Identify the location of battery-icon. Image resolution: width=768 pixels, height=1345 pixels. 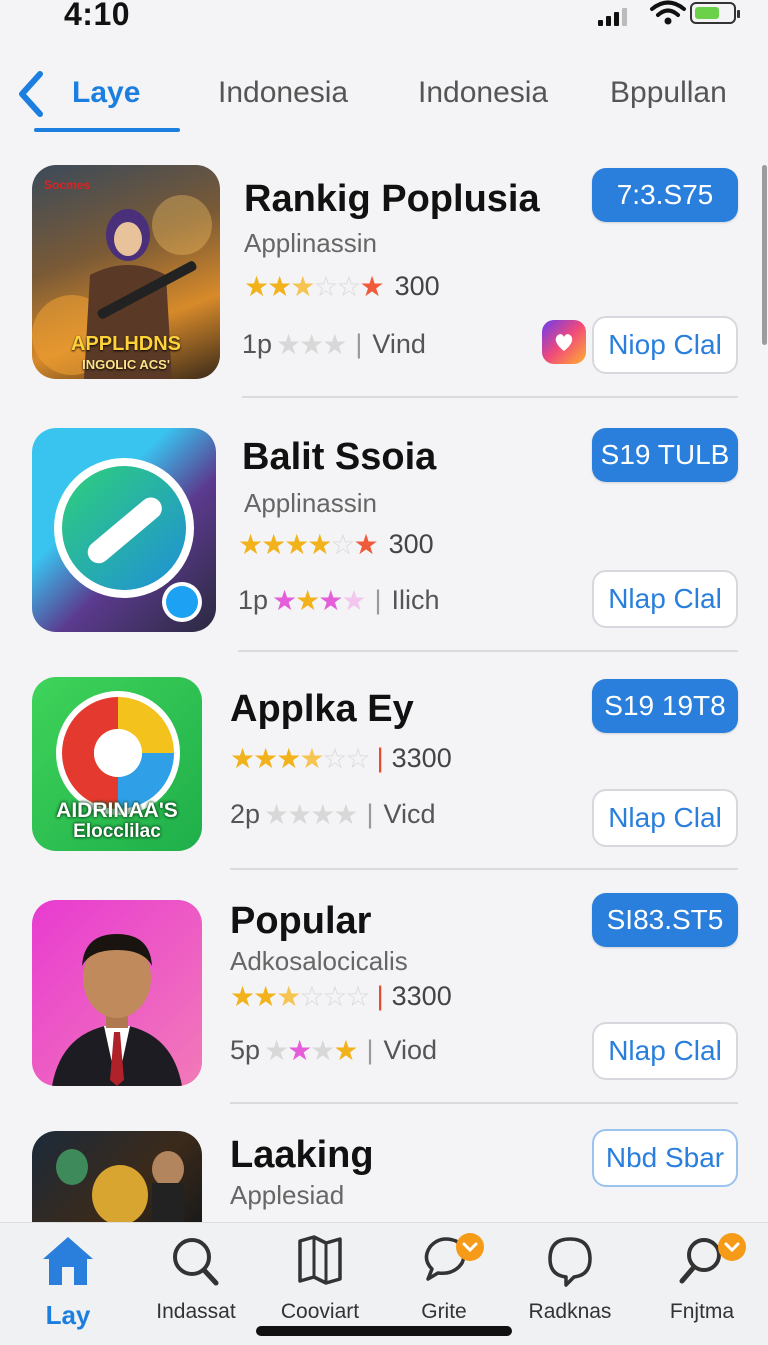
(715, 13).